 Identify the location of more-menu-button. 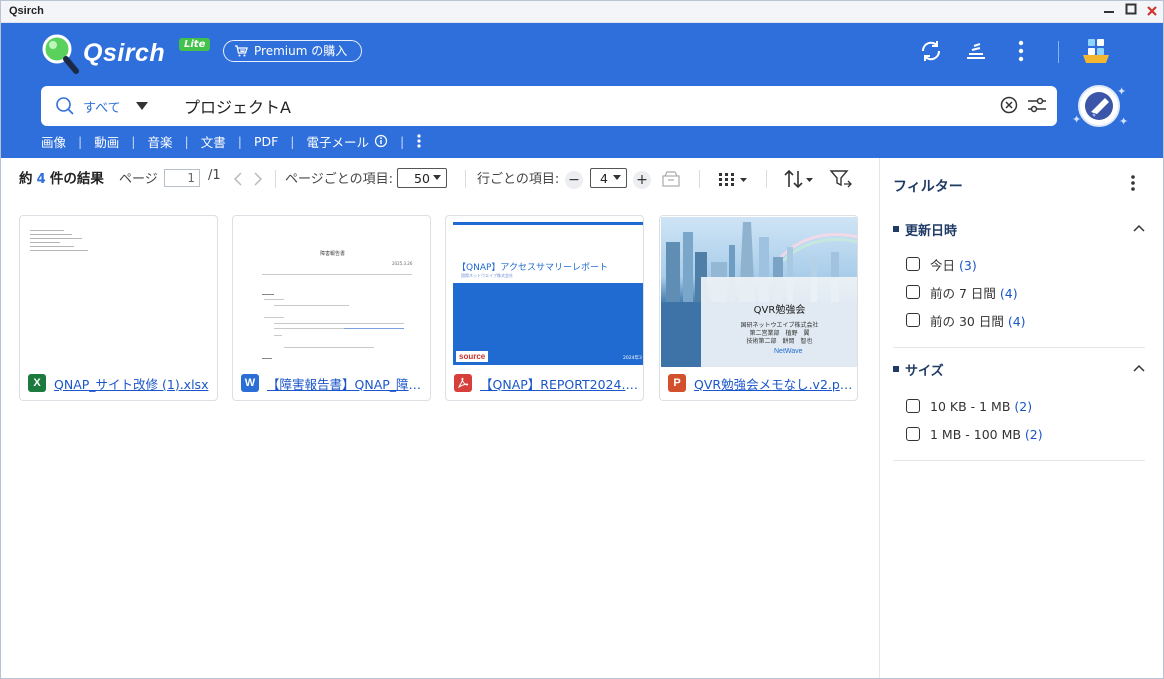
(1021, 51).